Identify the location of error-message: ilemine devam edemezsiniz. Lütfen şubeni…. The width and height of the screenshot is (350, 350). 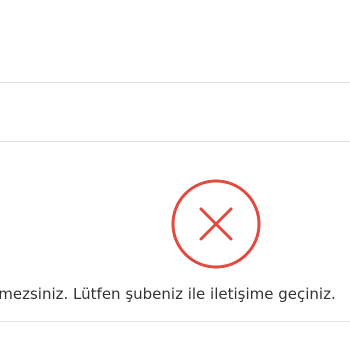
(175, 294).